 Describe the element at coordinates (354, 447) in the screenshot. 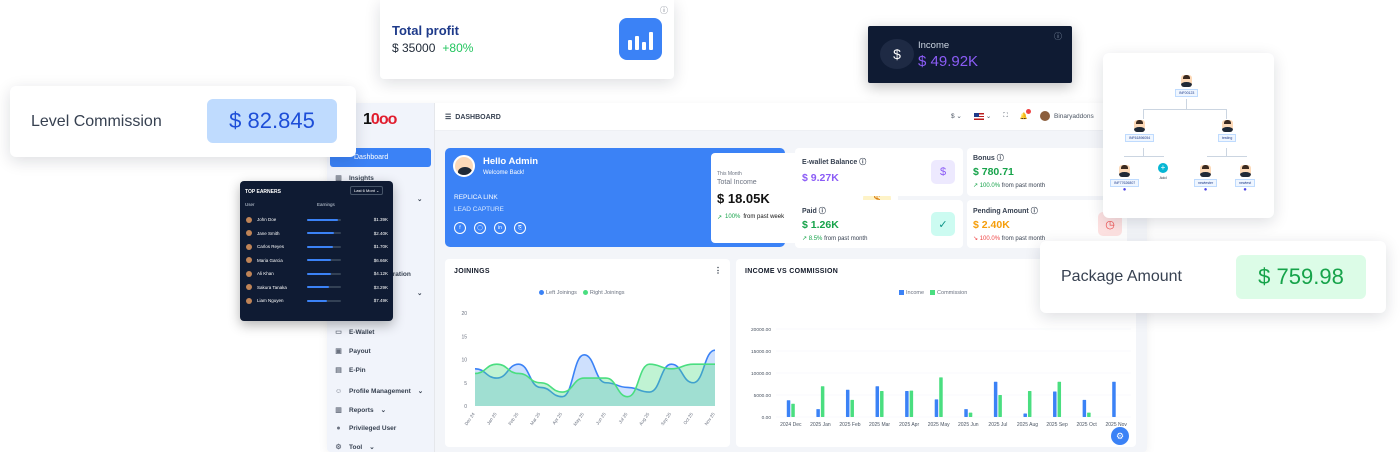

I see `sidebar-item-tool: ⚙ Tool ⌄` at that location.